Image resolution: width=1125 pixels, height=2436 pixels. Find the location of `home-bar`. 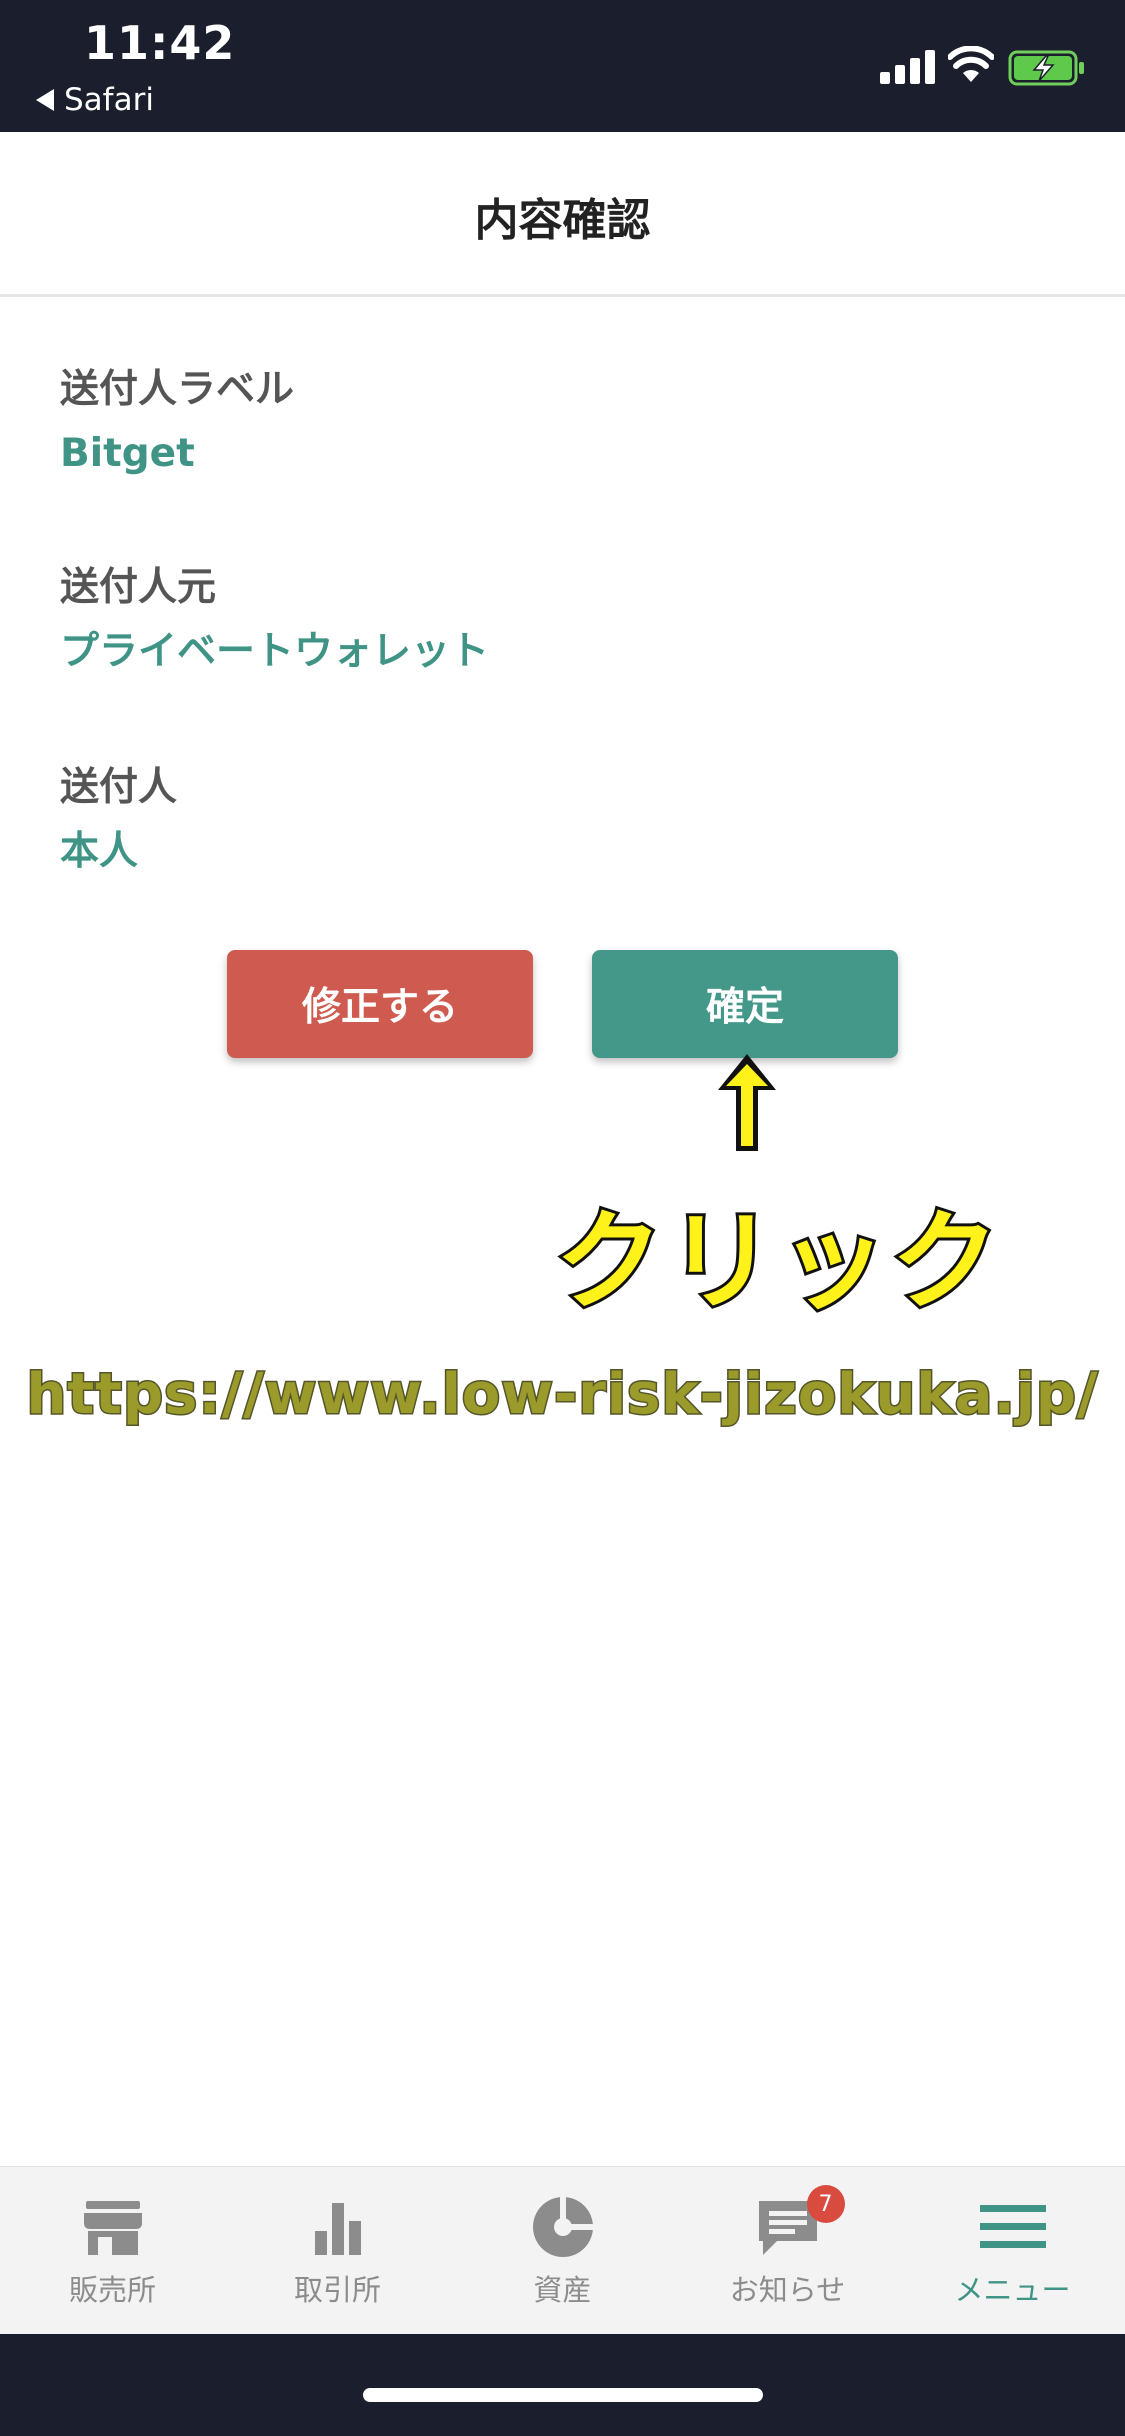

home-bar is located at coordinates (562, 2385).